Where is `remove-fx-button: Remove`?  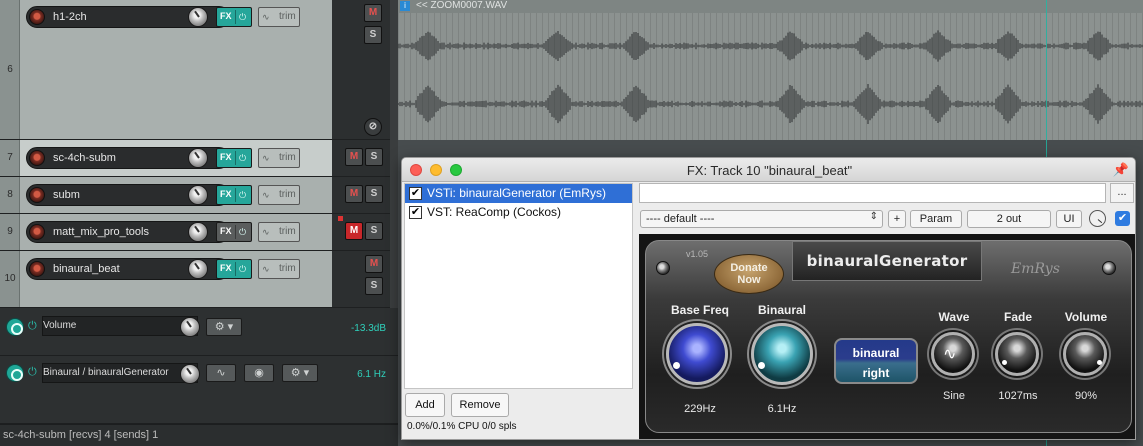
remove-fx-button: Remove is located at coordinates (480, 405).